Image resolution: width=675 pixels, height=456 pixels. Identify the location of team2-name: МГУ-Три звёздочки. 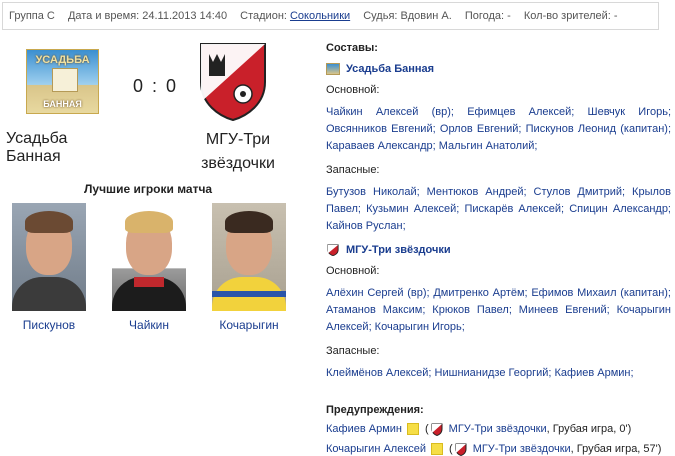
(238, 151).